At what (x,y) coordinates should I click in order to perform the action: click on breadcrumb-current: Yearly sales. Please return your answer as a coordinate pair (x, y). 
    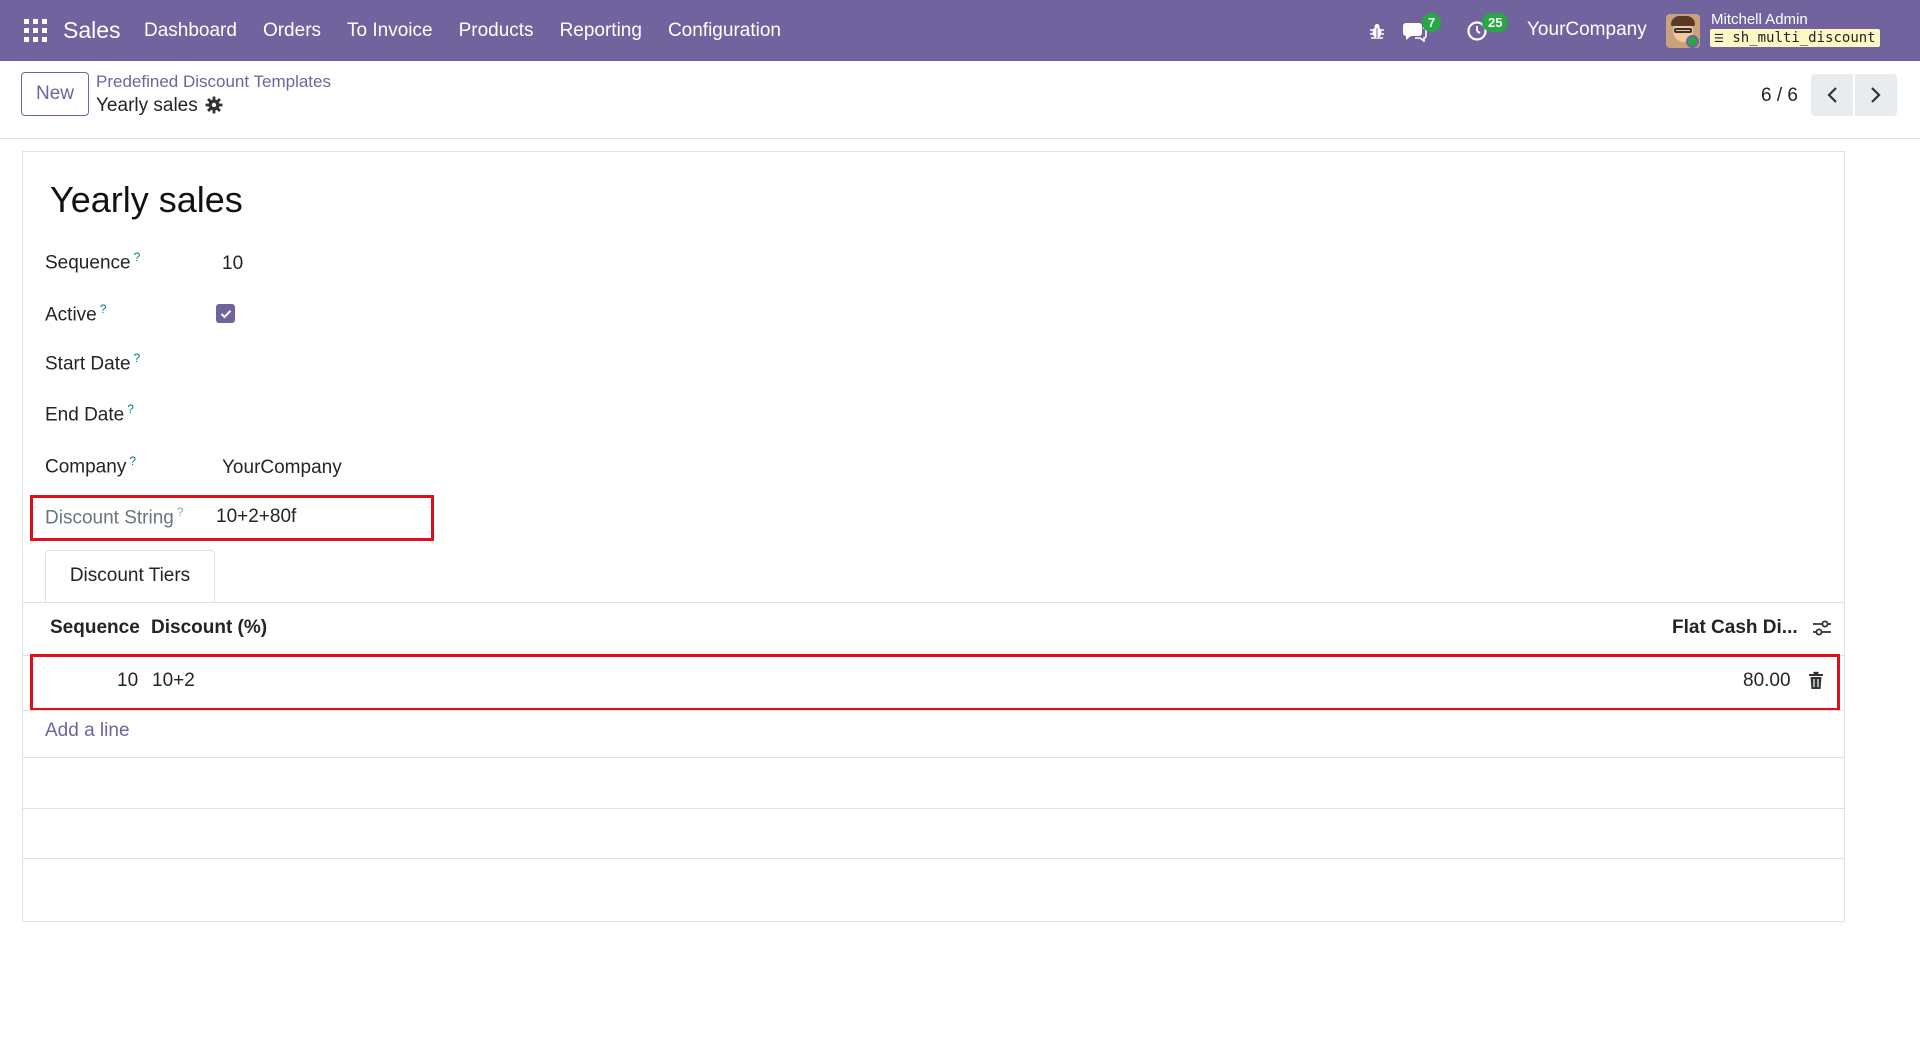
    Looking at the image, I should click on (147, 105).